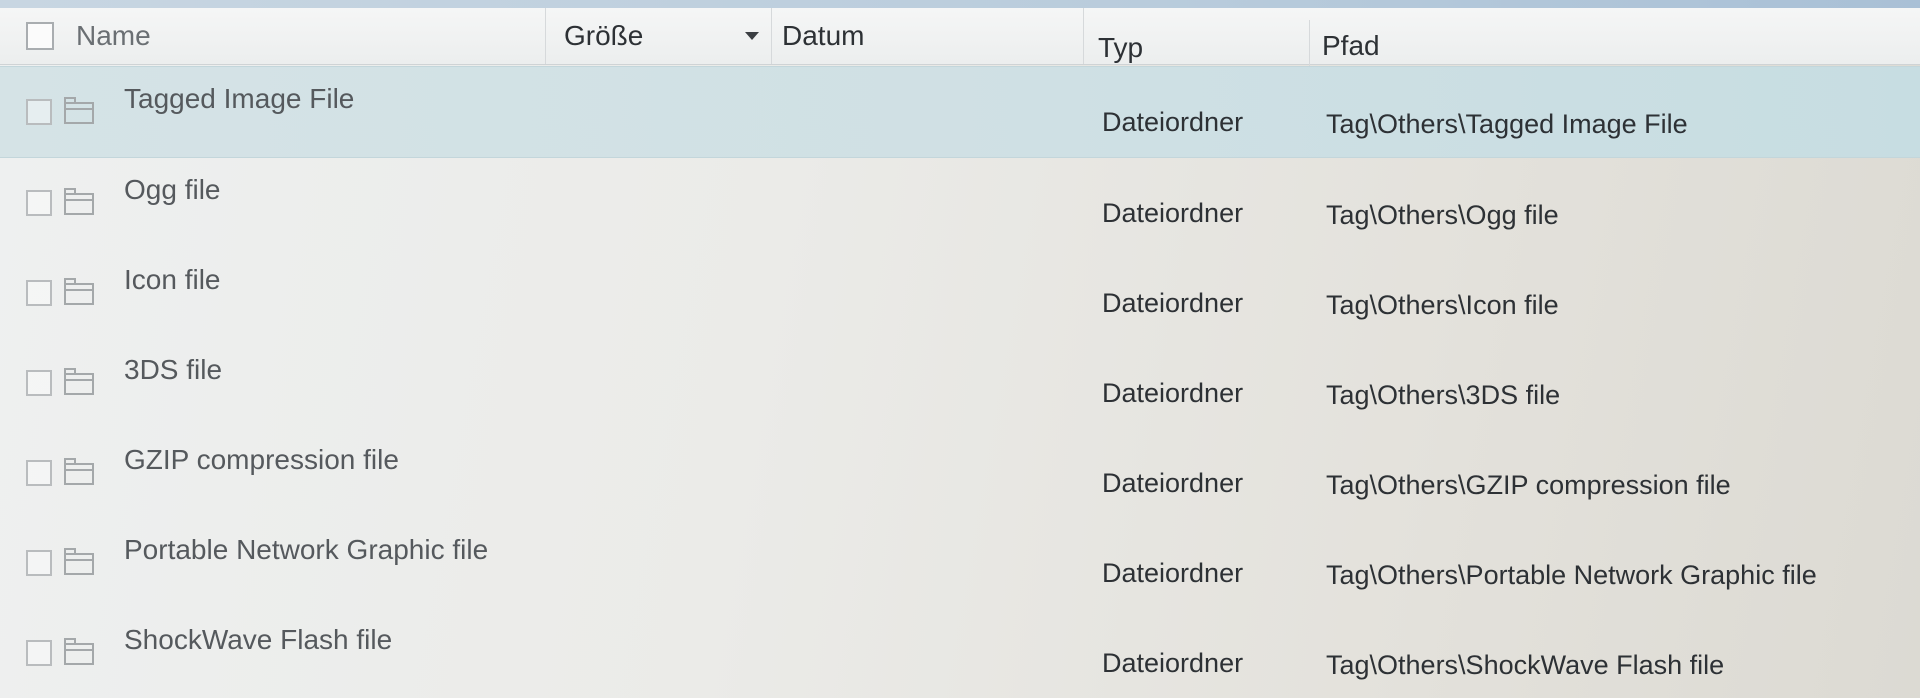 The width and height of the screenshot is (1920, 698). What do you see at coordinates (172, 279) in the screenshot?
I see `row-name: Icon file` at bounding box center [172, 279].